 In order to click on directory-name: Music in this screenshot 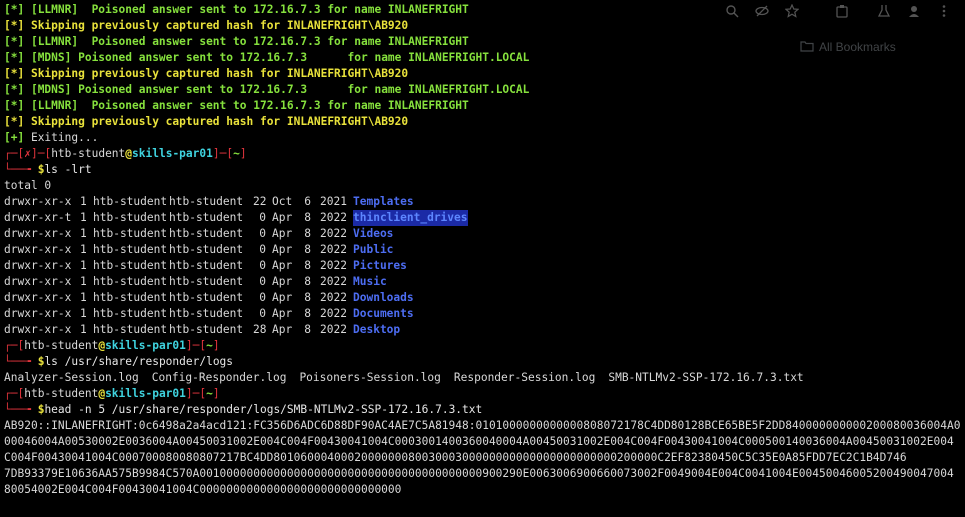, I will do `click(370, 282)`.